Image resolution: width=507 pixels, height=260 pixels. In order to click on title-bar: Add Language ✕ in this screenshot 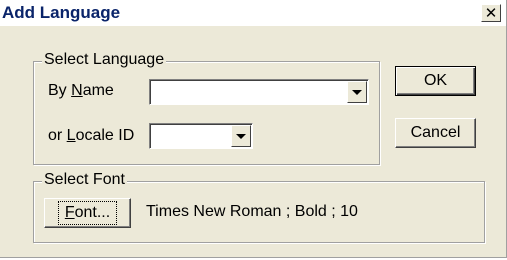, I will do `click(253, 13)`.